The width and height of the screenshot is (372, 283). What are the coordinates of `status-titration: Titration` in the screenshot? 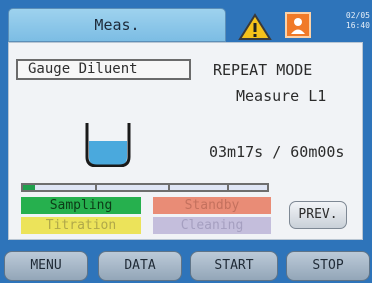 It's located at (81, 225).